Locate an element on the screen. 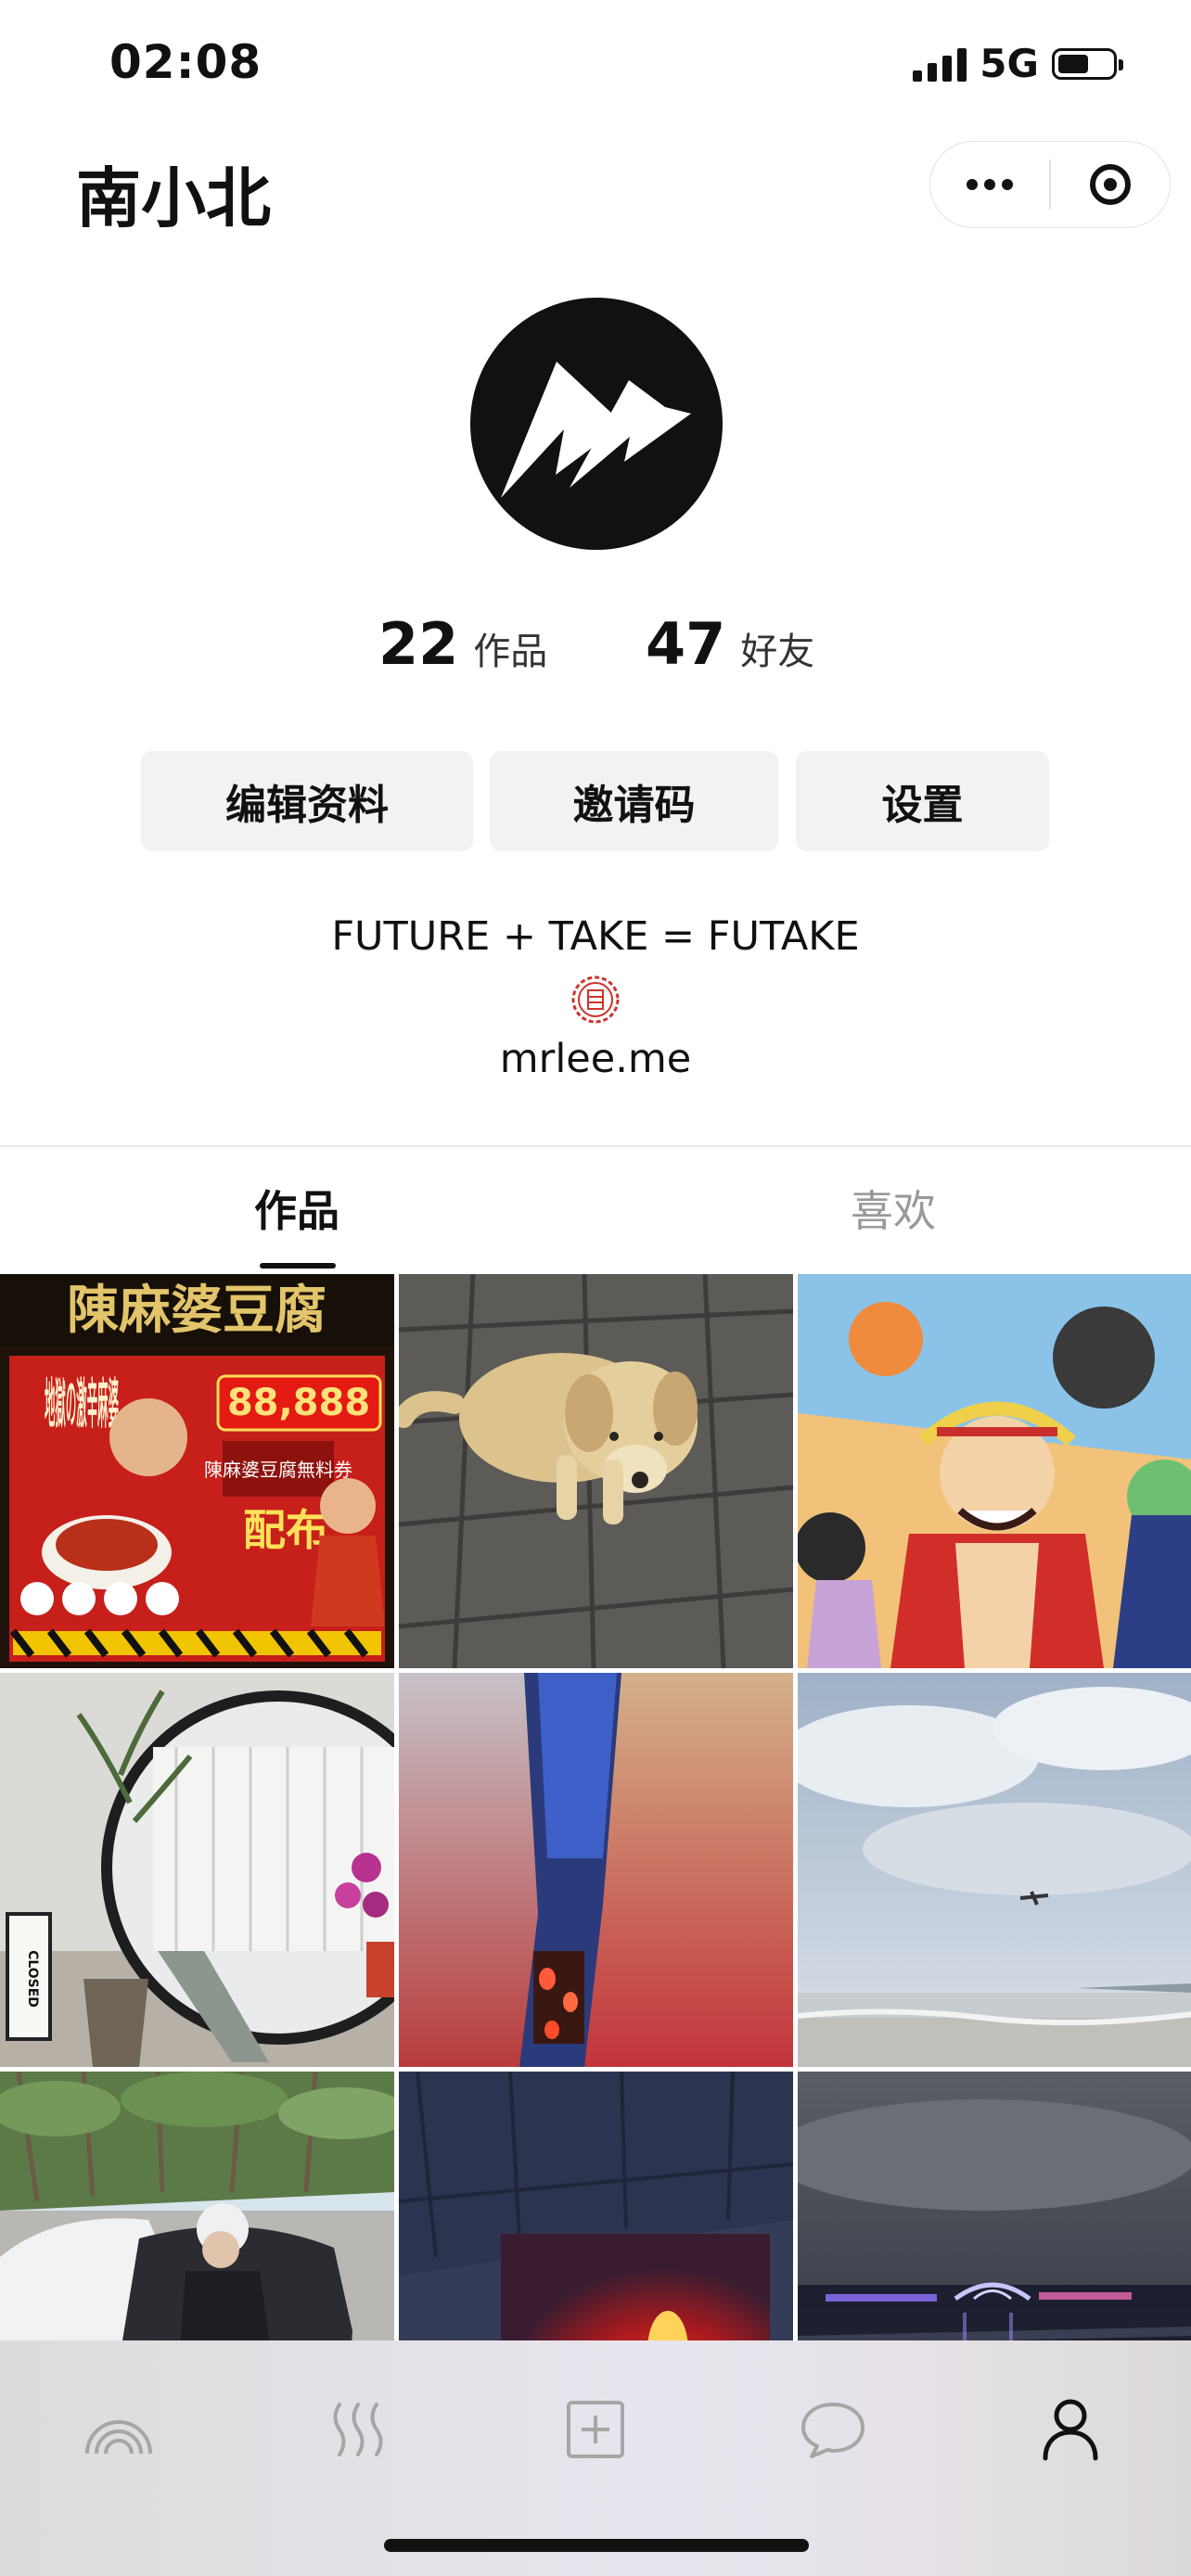  chat-bubble-icon is located at coordinates (832, 2431).